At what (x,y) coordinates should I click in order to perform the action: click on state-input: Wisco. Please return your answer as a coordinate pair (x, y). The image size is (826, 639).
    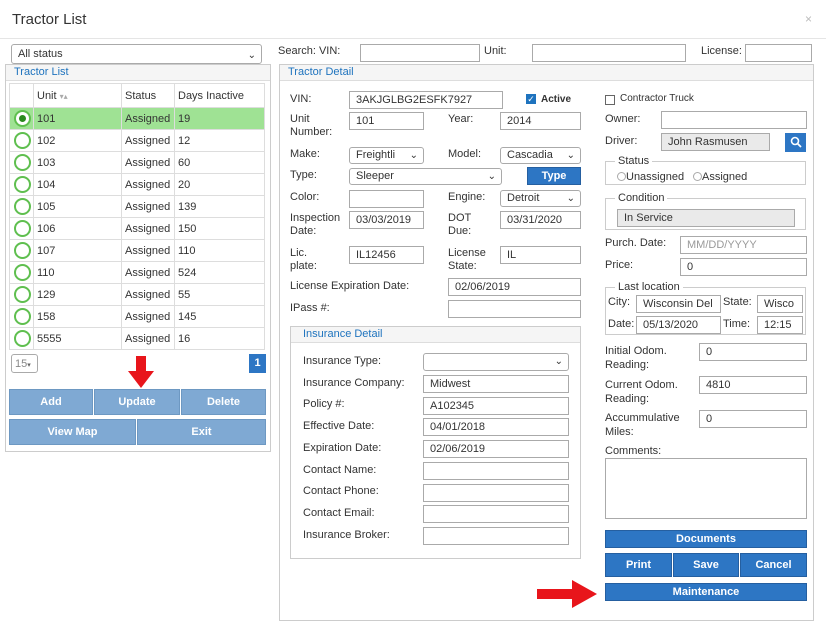
    Looking at the image, I should click on (780, 304).